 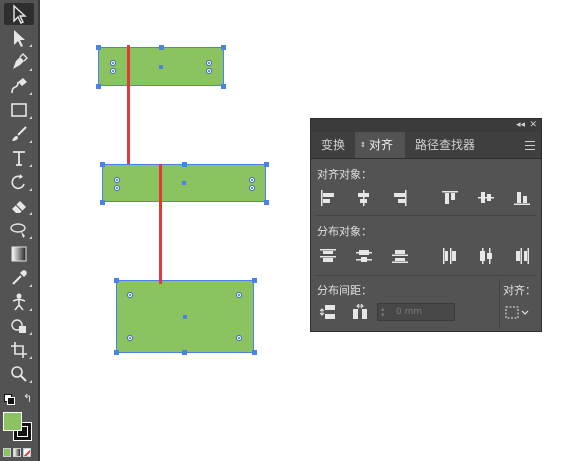 I want to click on pen-icon, so click(x=20, y=61).